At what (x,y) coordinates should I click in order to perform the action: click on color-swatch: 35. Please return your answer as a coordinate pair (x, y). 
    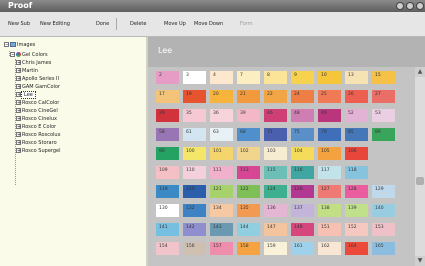
    Looking at the image, I should click on (194, 115).